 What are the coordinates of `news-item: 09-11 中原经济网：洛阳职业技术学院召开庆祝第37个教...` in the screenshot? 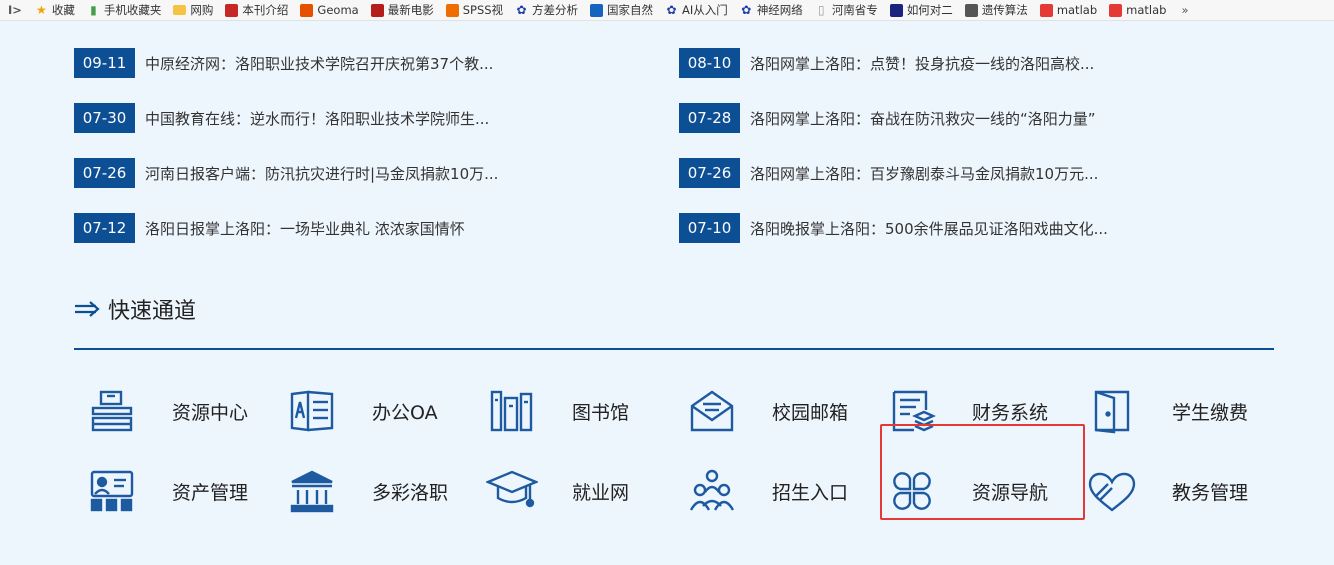 It's located at (354, 63).